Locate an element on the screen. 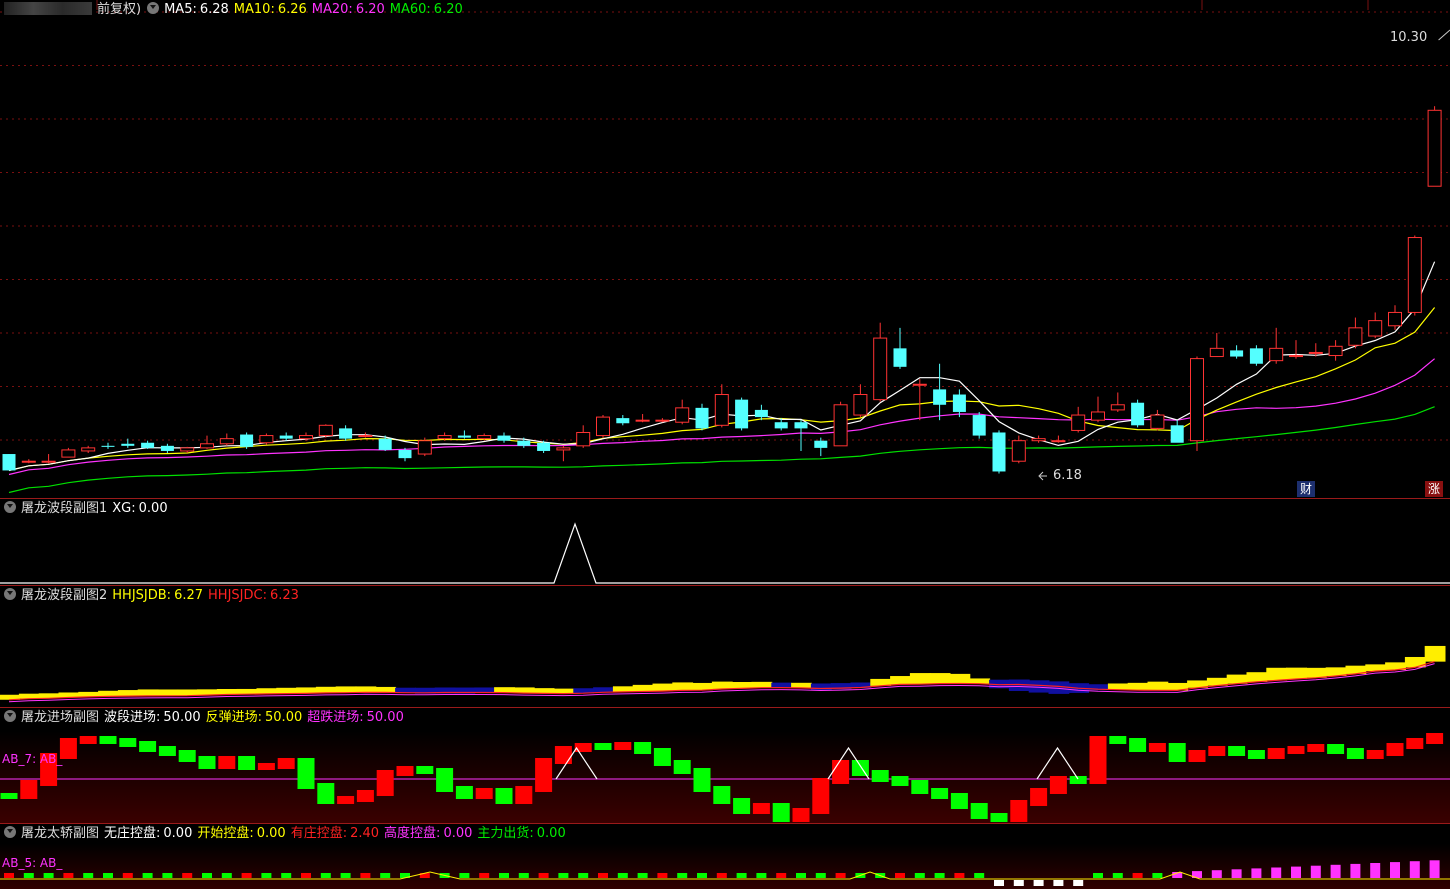 The image size is (1450, 889). stock-name-blurred is located at coordinates (48, 8).